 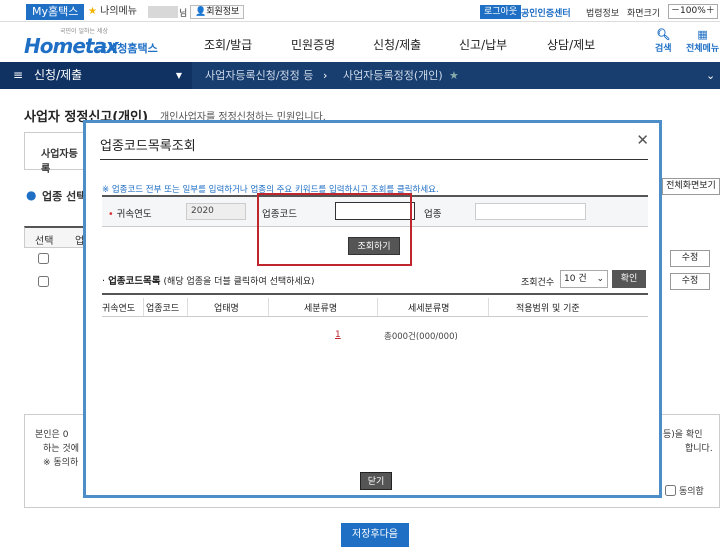 What do you see at coordinates (55, 12) in the screenshot?
I see `my-hometax-tab: My홈택스` at bounding box center [55, 12].